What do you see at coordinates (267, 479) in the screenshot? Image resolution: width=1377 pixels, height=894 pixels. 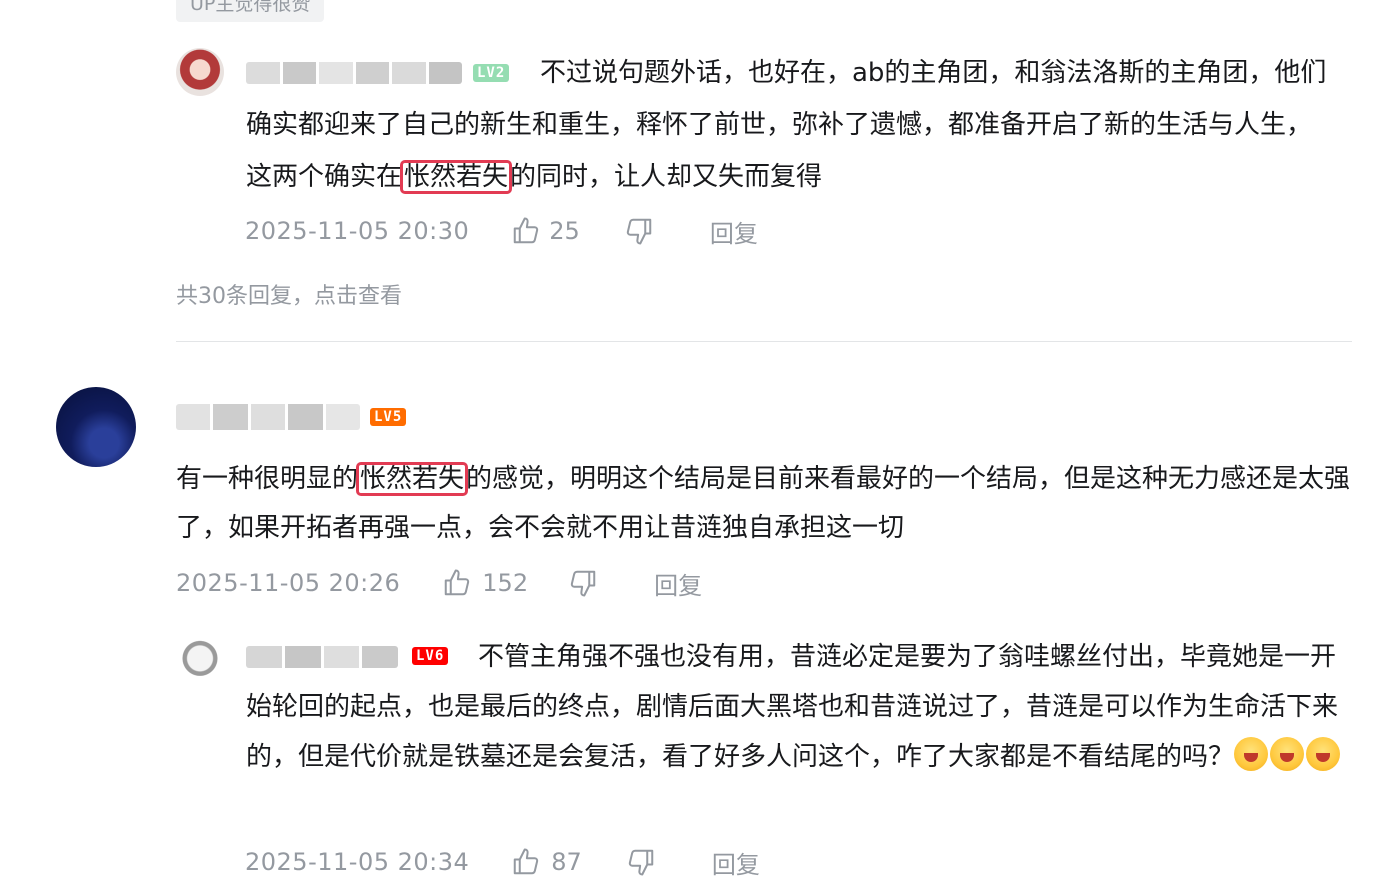 I see `comment-text-part: 有一种很明显的` at bounding box center [267, 479].